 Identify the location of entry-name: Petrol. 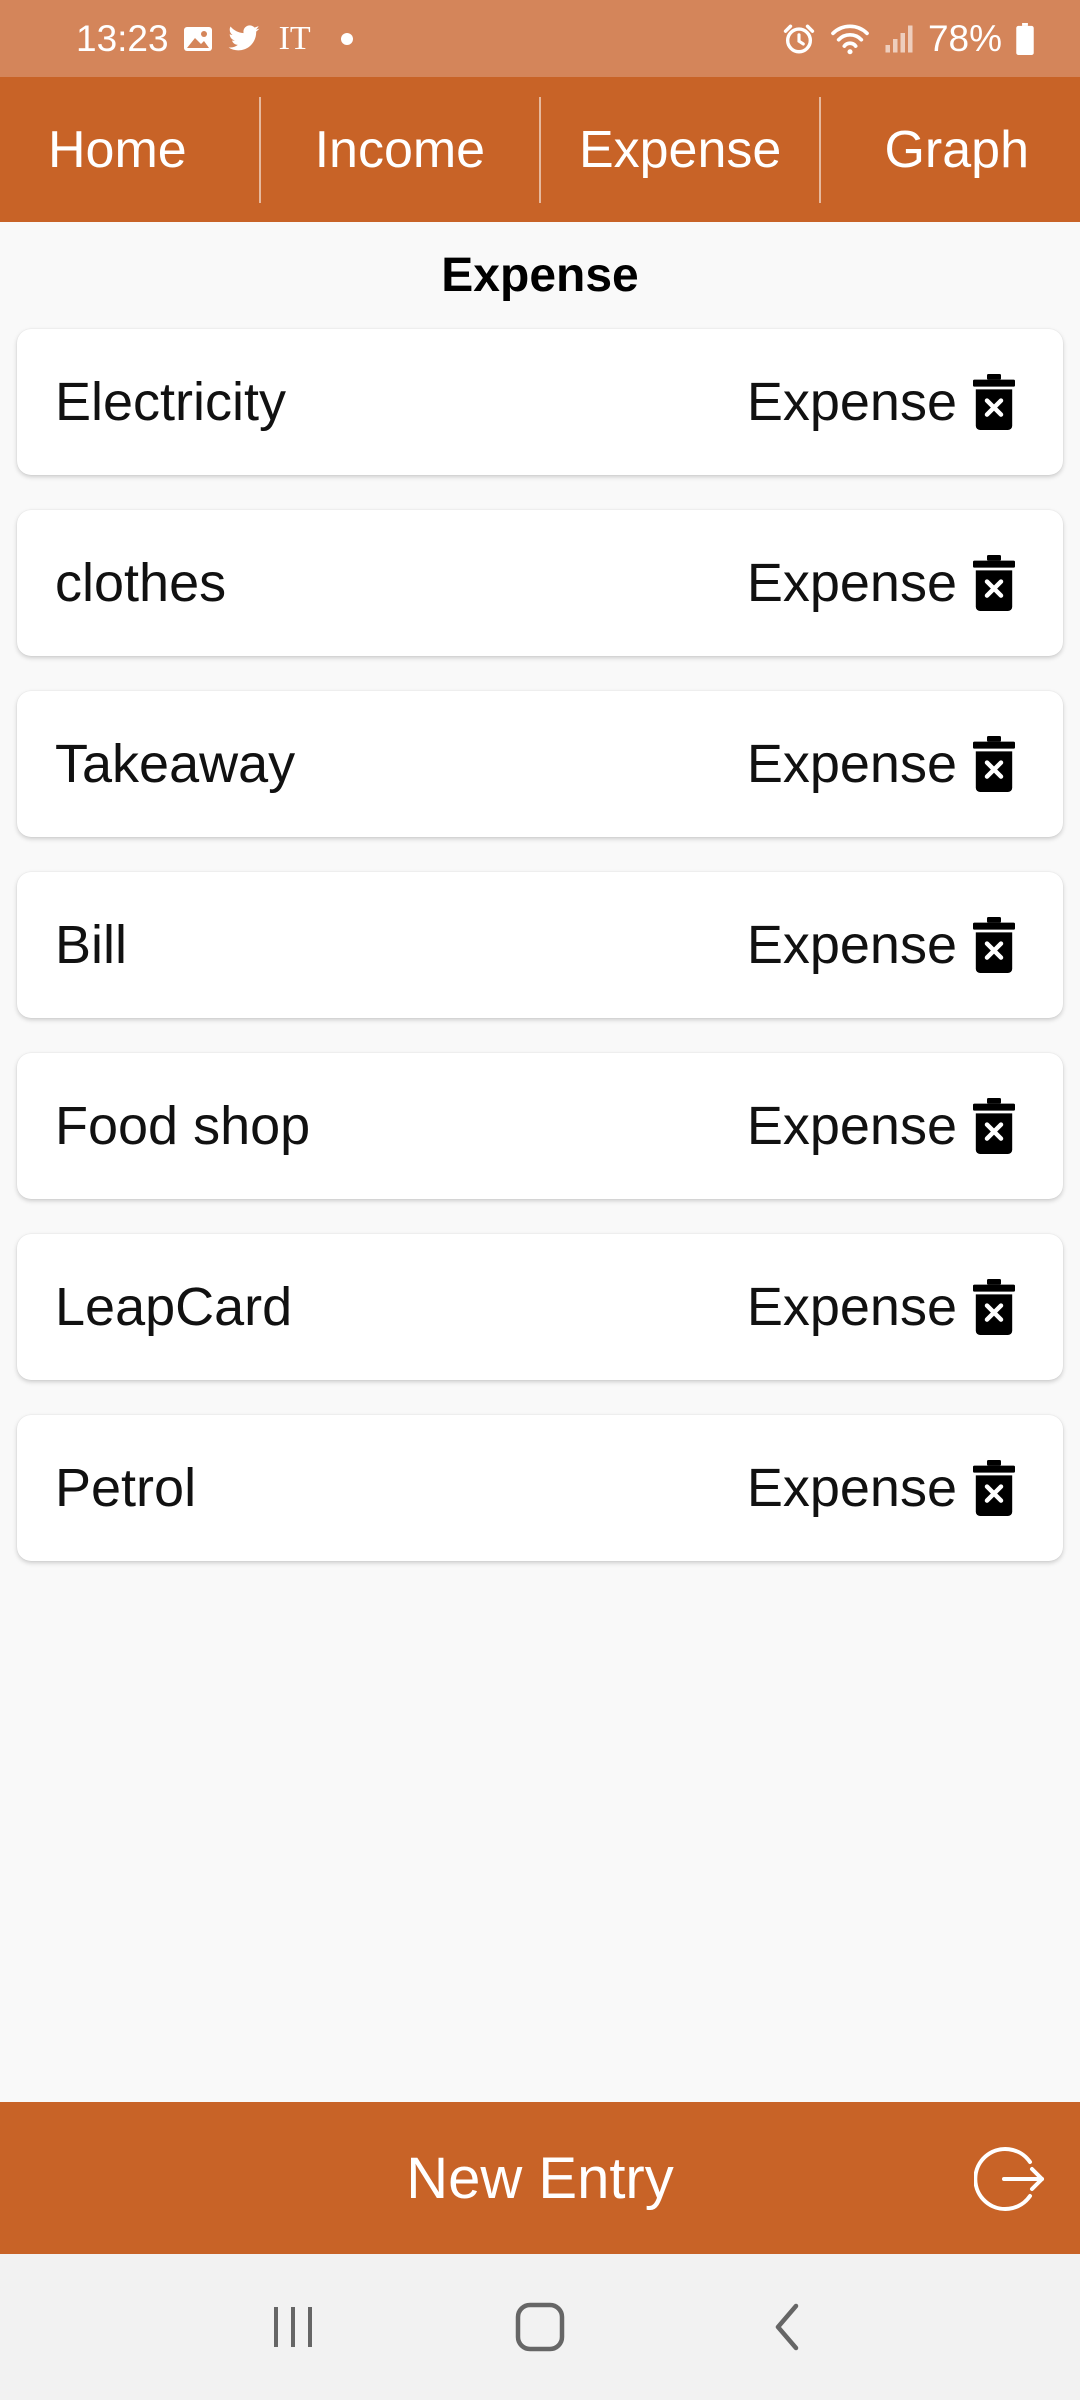
(126, 1488).